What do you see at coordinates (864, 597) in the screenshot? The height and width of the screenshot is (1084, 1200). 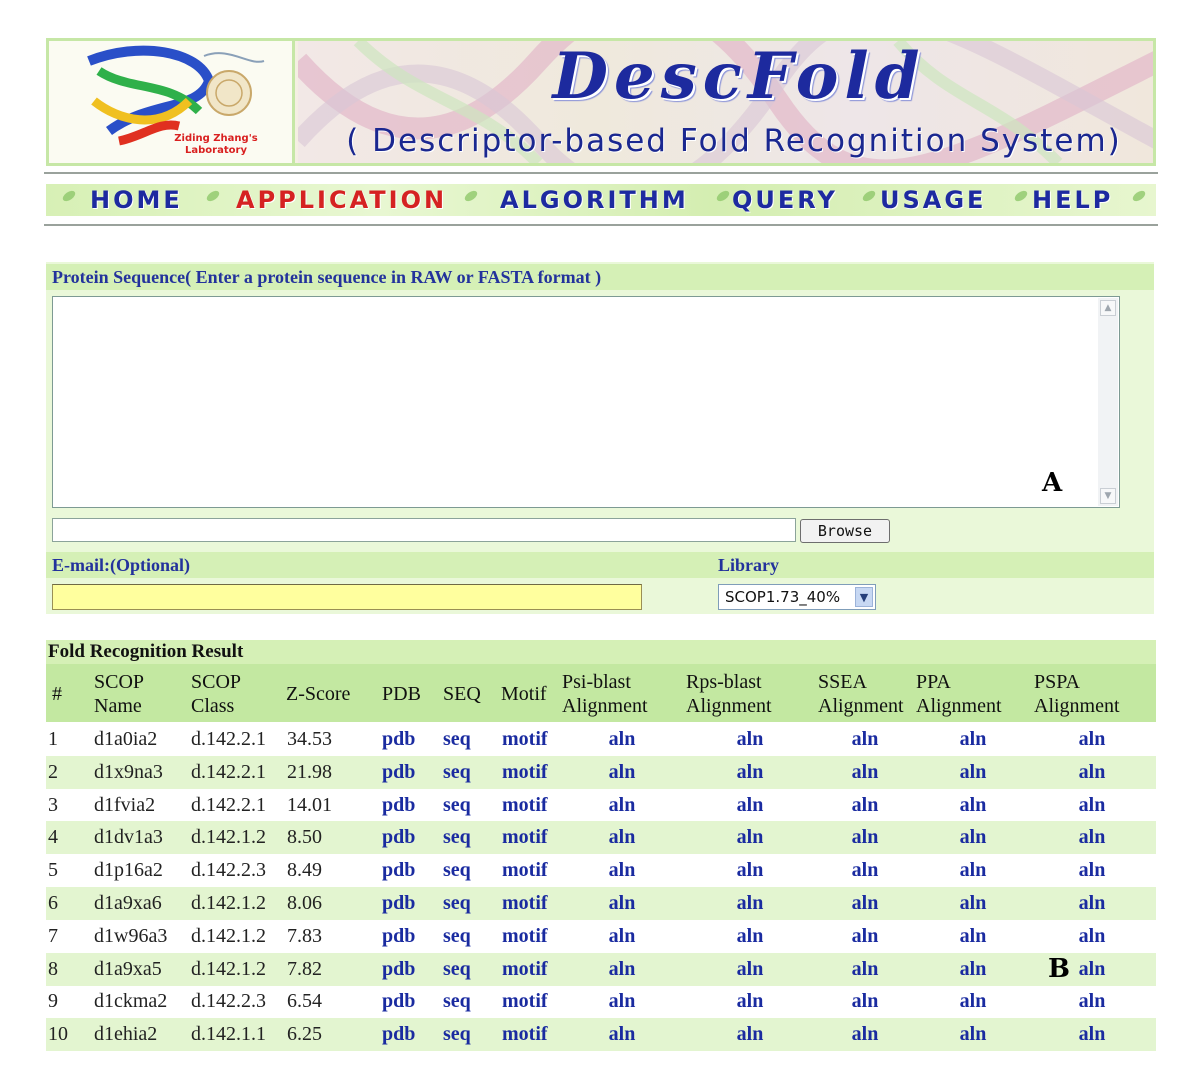 I see `chevron-down-icon: ▼` at bounding box center [864, 597].